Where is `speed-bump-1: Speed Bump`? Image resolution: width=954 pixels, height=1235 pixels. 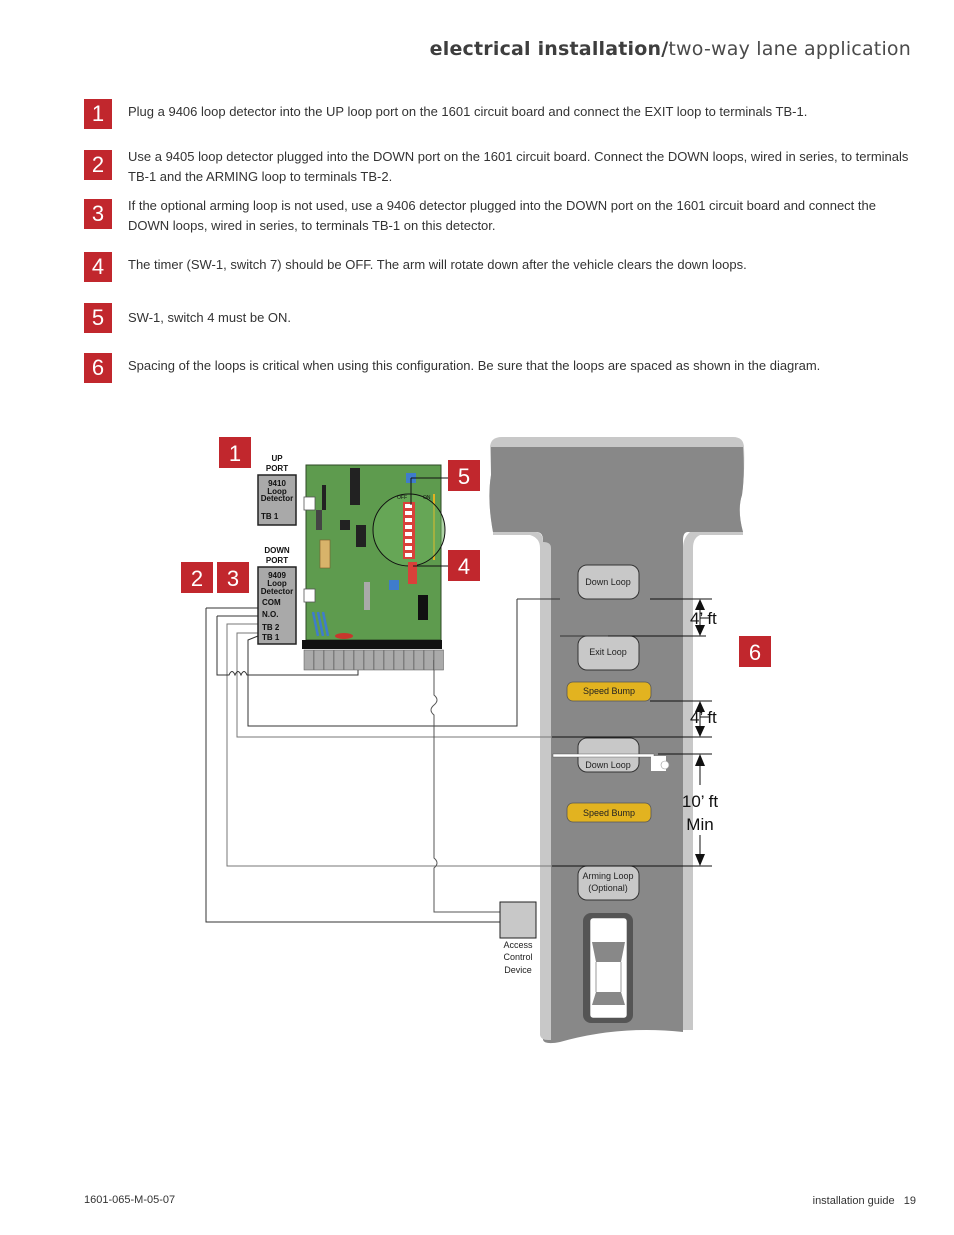
speed-bump-1: Speed Bump is located at coordinates (609, 691).